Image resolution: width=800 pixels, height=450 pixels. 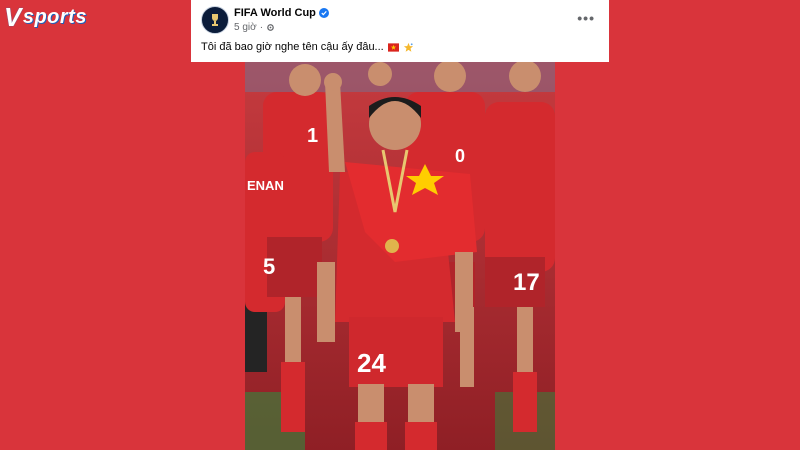 I want to click on trophy-icon, so click(x=215, y=20).